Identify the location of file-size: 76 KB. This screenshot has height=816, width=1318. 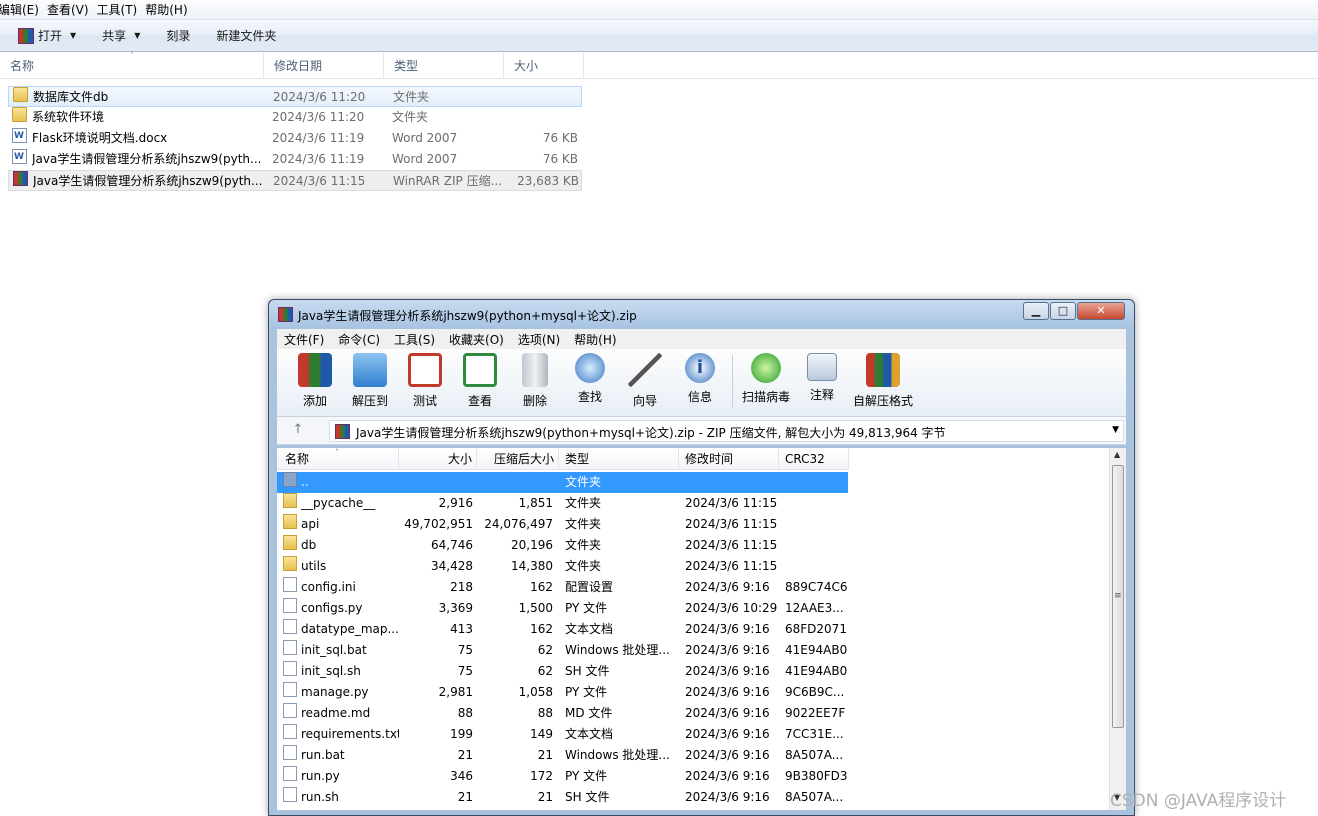
(560, 159).